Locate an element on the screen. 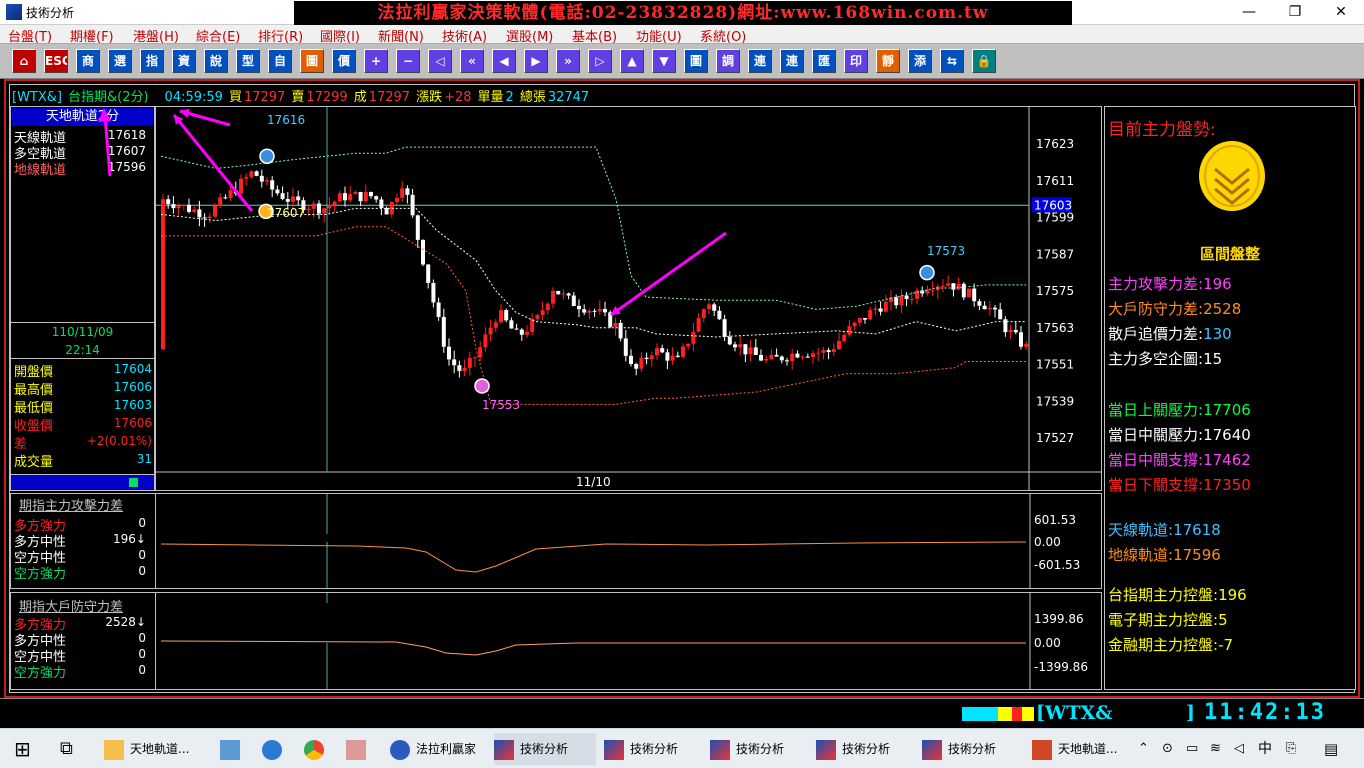 Image resolution: width=1364 pixels, height=768 pixels. total-value: 32747 is located at coordinates (568, 97).